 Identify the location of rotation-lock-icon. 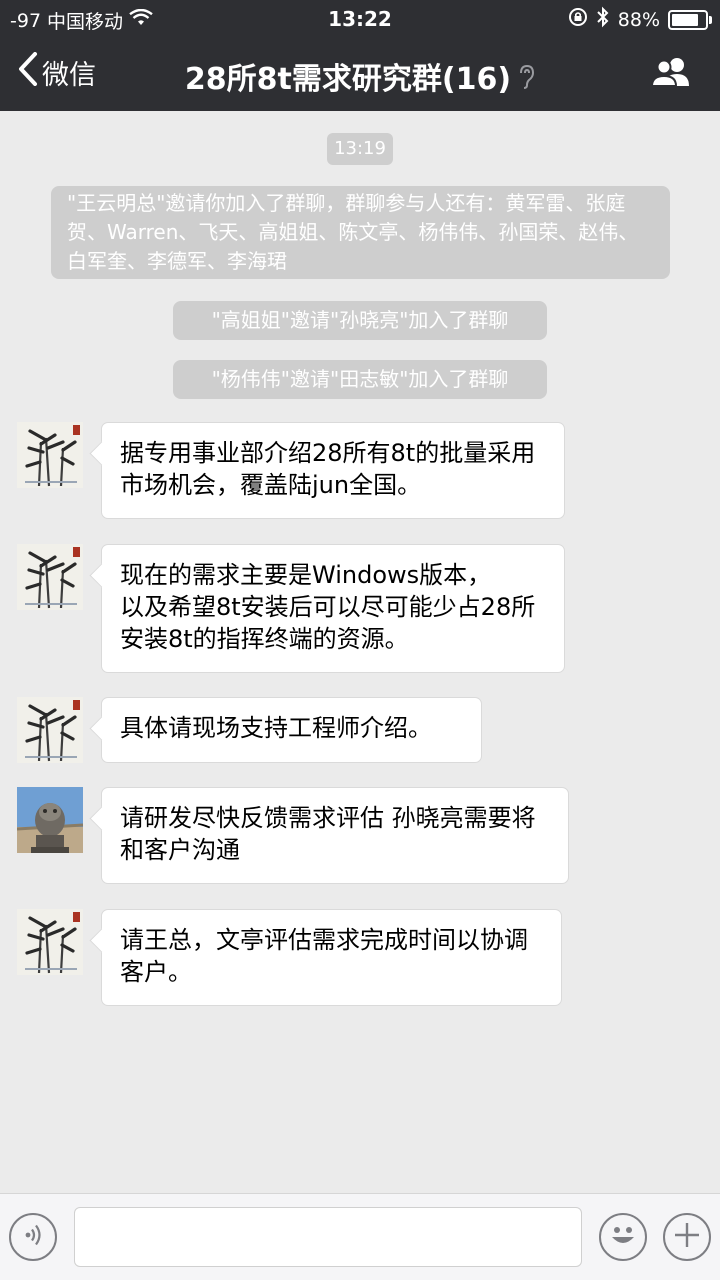
(578, 19).